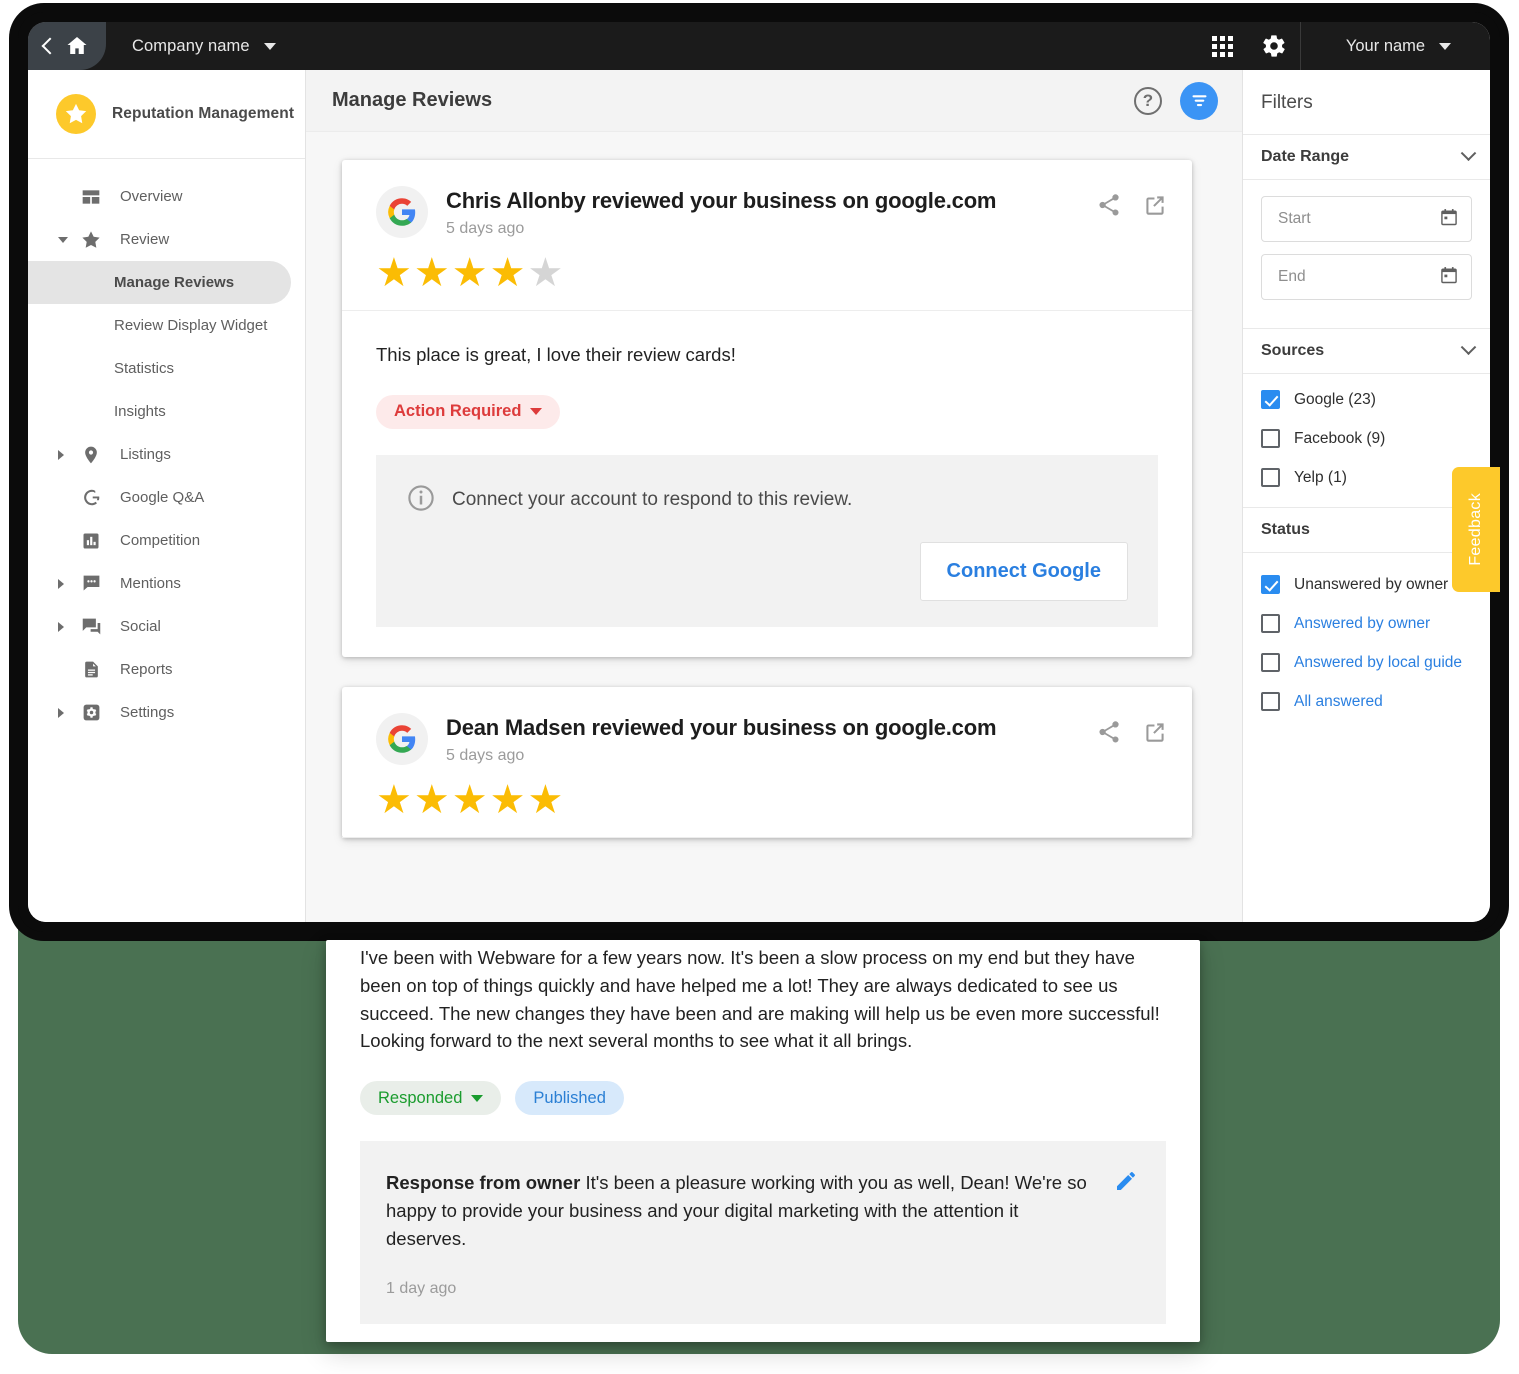 The height and width of the screenshot is (1374, 1519). What do you see at coordinates (1320, 477) in the screenshot?
I see `source-label: Yelp (1)` at bounding box center [1320, 477].